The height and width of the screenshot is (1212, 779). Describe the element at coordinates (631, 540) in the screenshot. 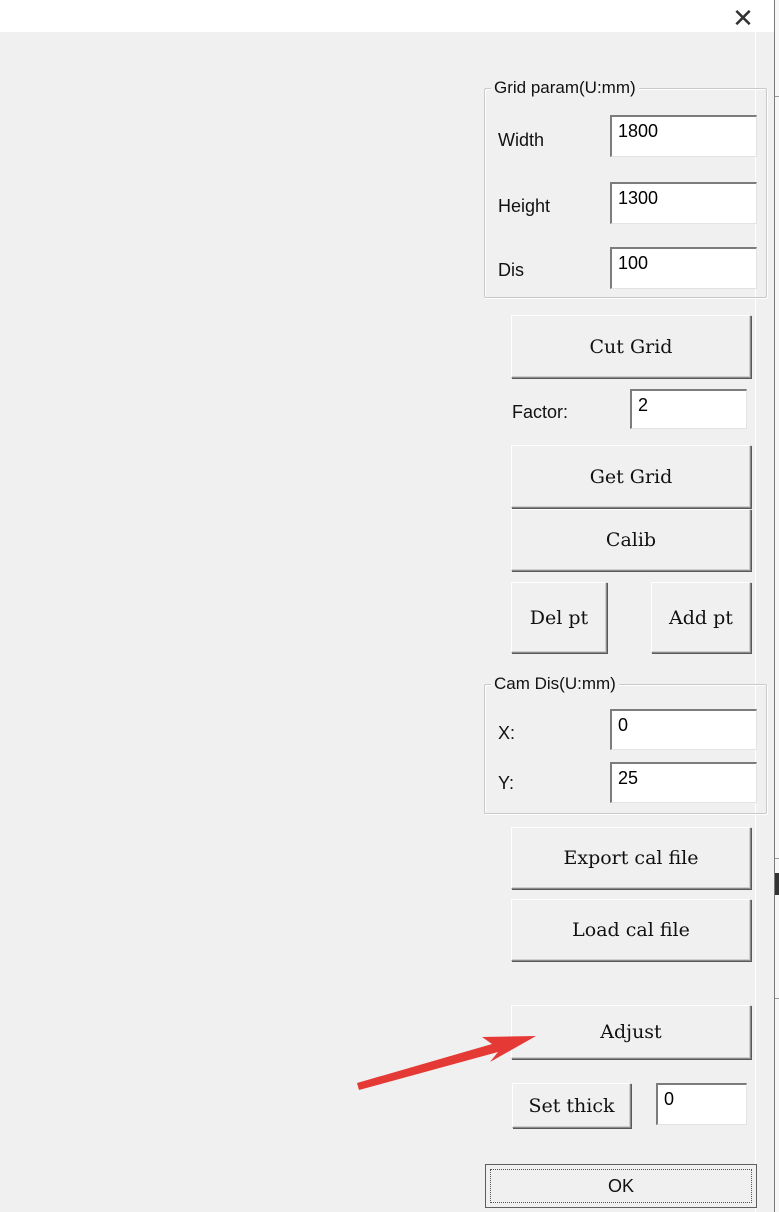

I see `calib-button: Calib` at that location.